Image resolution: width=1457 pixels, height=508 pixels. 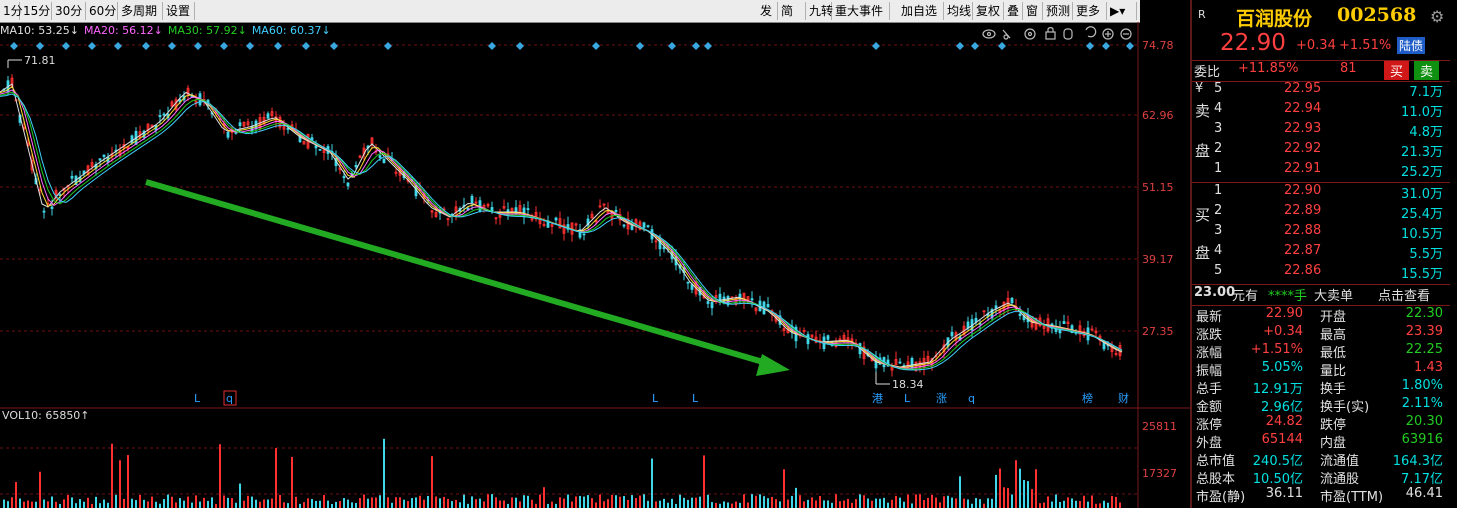 I want to click on event-marker: 榜, so click(x=1087, y=398).